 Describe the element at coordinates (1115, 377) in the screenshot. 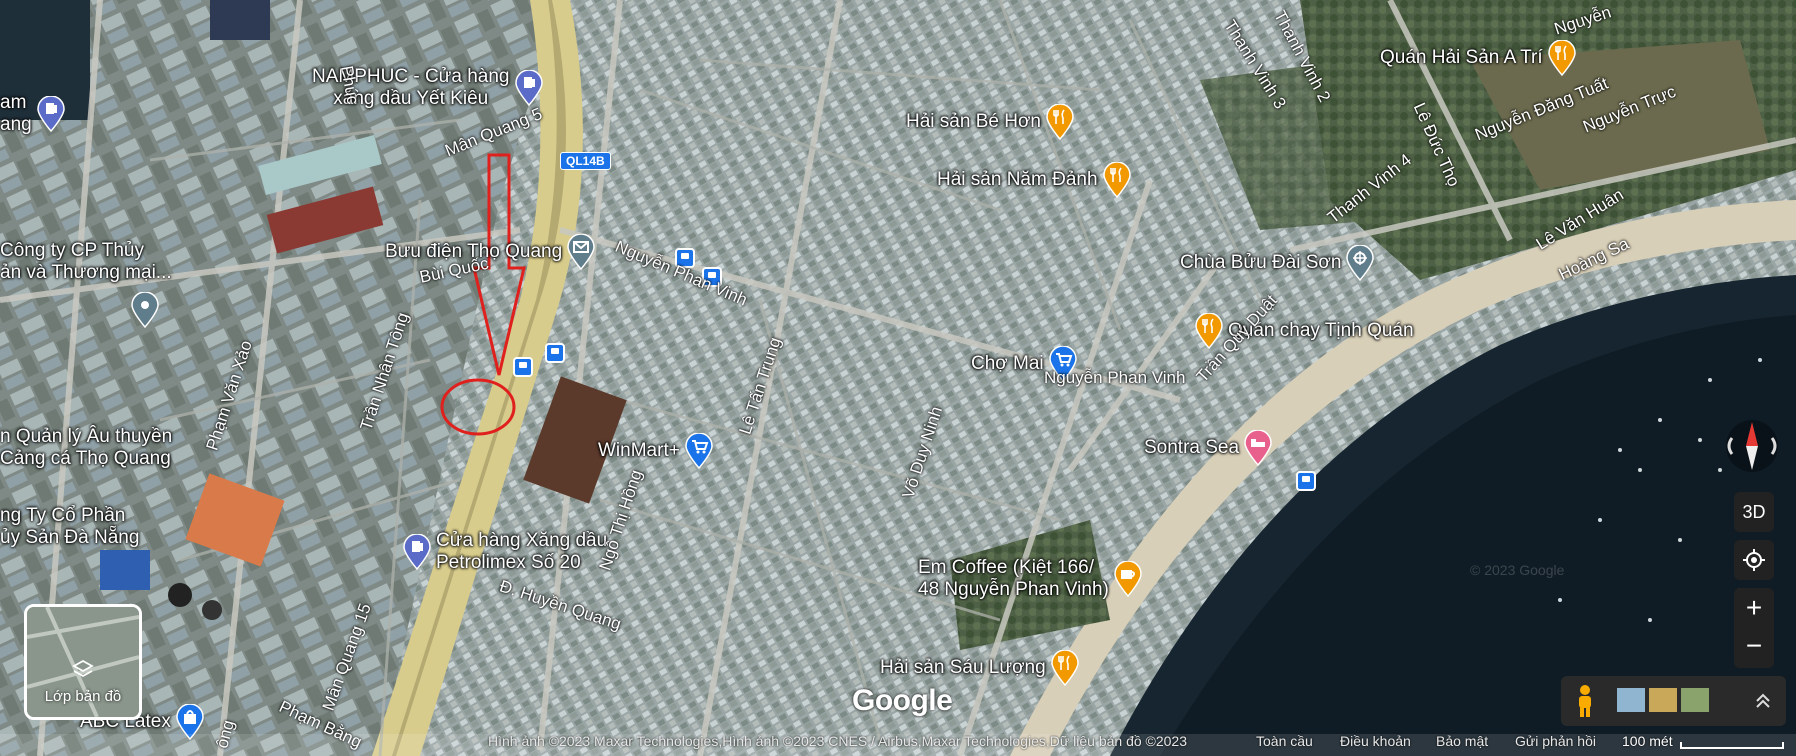

I see `road-label: Nguyễn Phan Vinh` at that location.